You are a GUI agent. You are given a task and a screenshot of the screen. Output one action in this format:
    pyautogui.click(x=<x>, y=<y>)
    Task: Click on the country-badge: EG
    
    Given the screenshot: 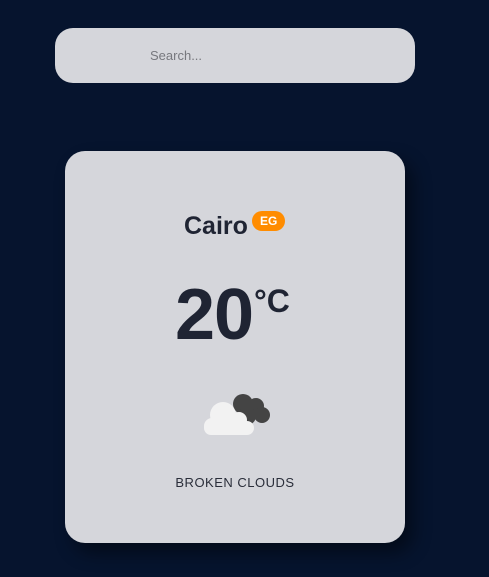 What is the action you would take?
    pyautogui.click(x=269, y=221)
    